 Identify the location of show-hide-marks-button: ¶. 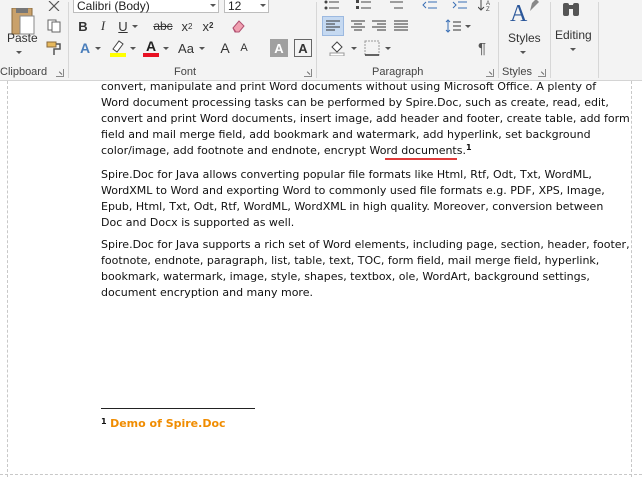
(482, 48).